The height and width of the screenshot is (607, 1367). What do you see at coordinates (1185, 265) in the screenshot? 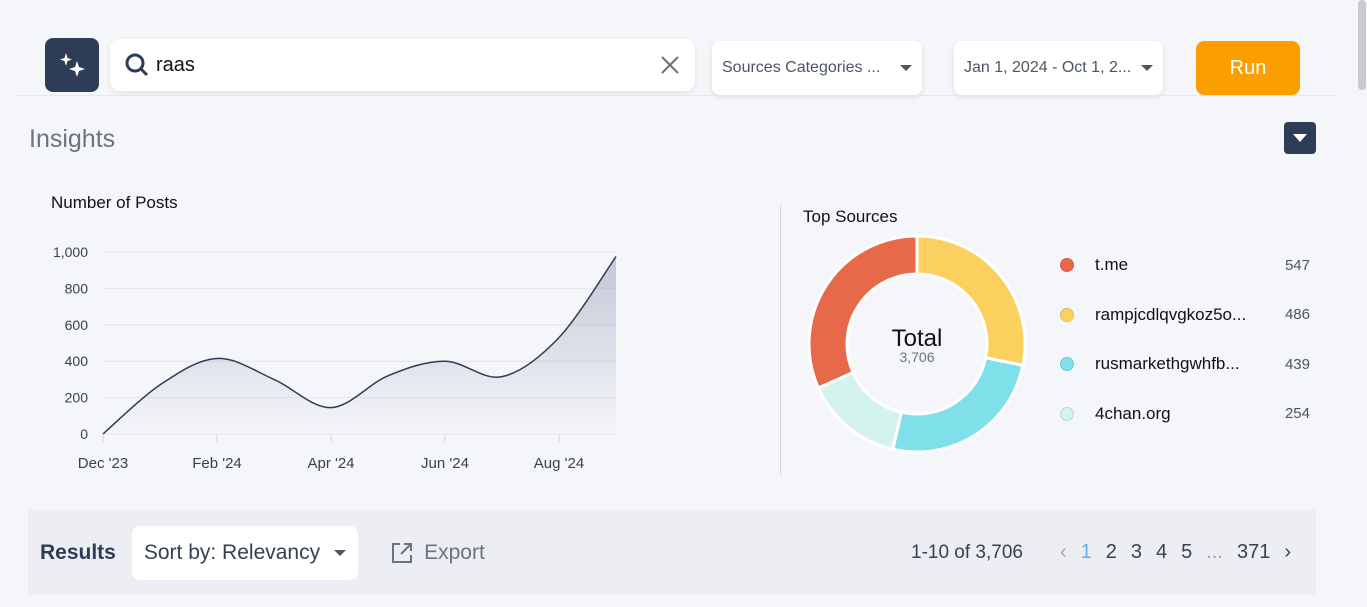
I see `legend-item: t.me 547` at bounding box center [1185, 265].